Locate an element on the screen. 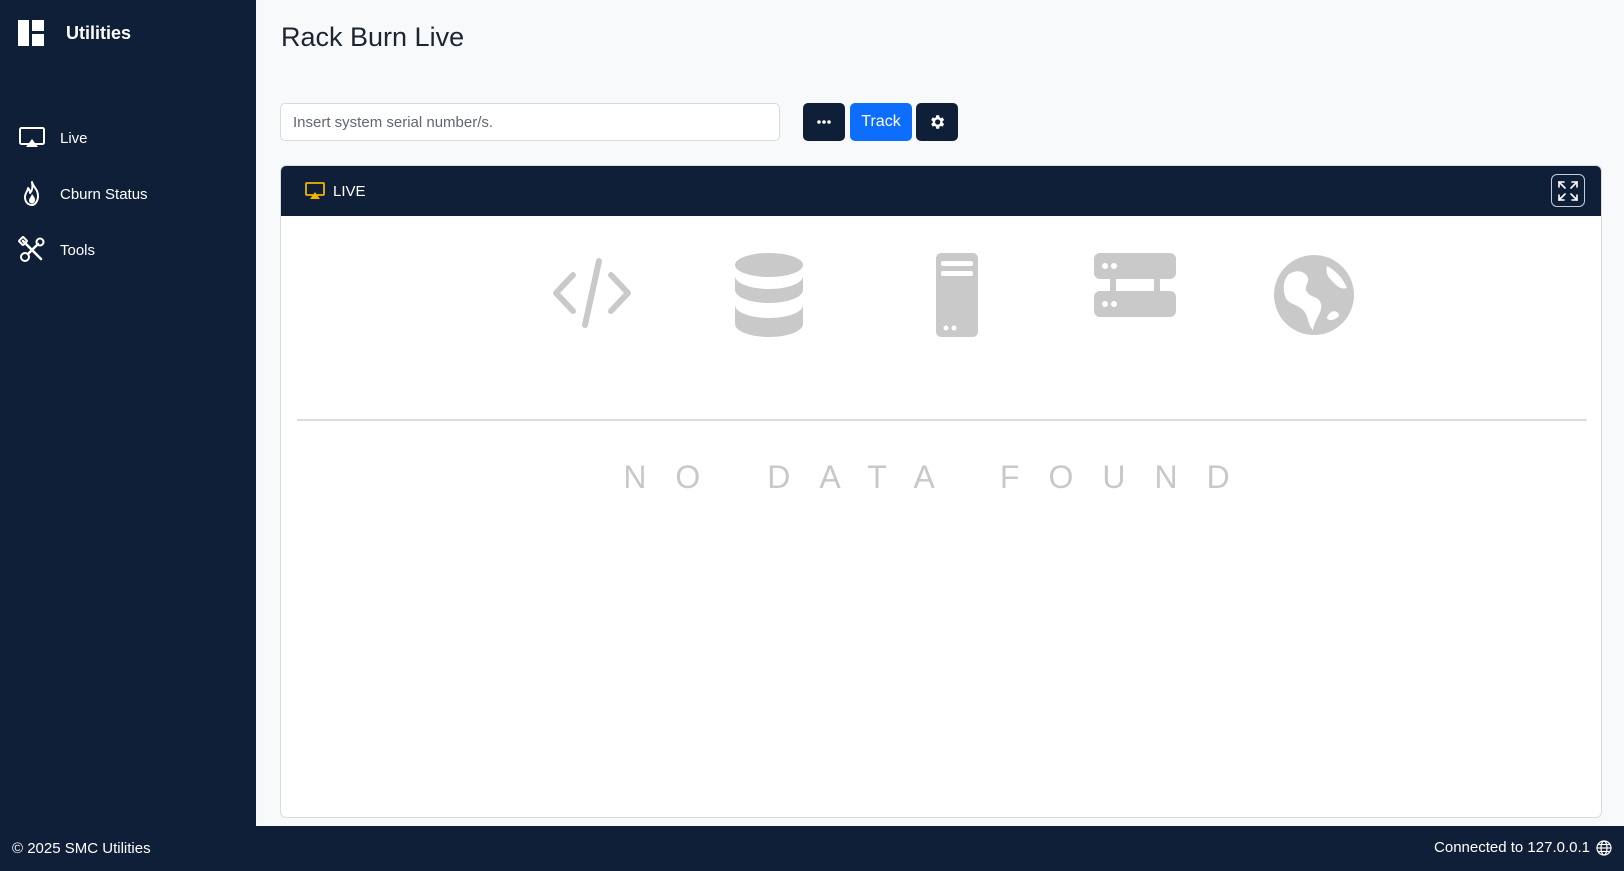  fire-icon is located at coordinates (31, 193).